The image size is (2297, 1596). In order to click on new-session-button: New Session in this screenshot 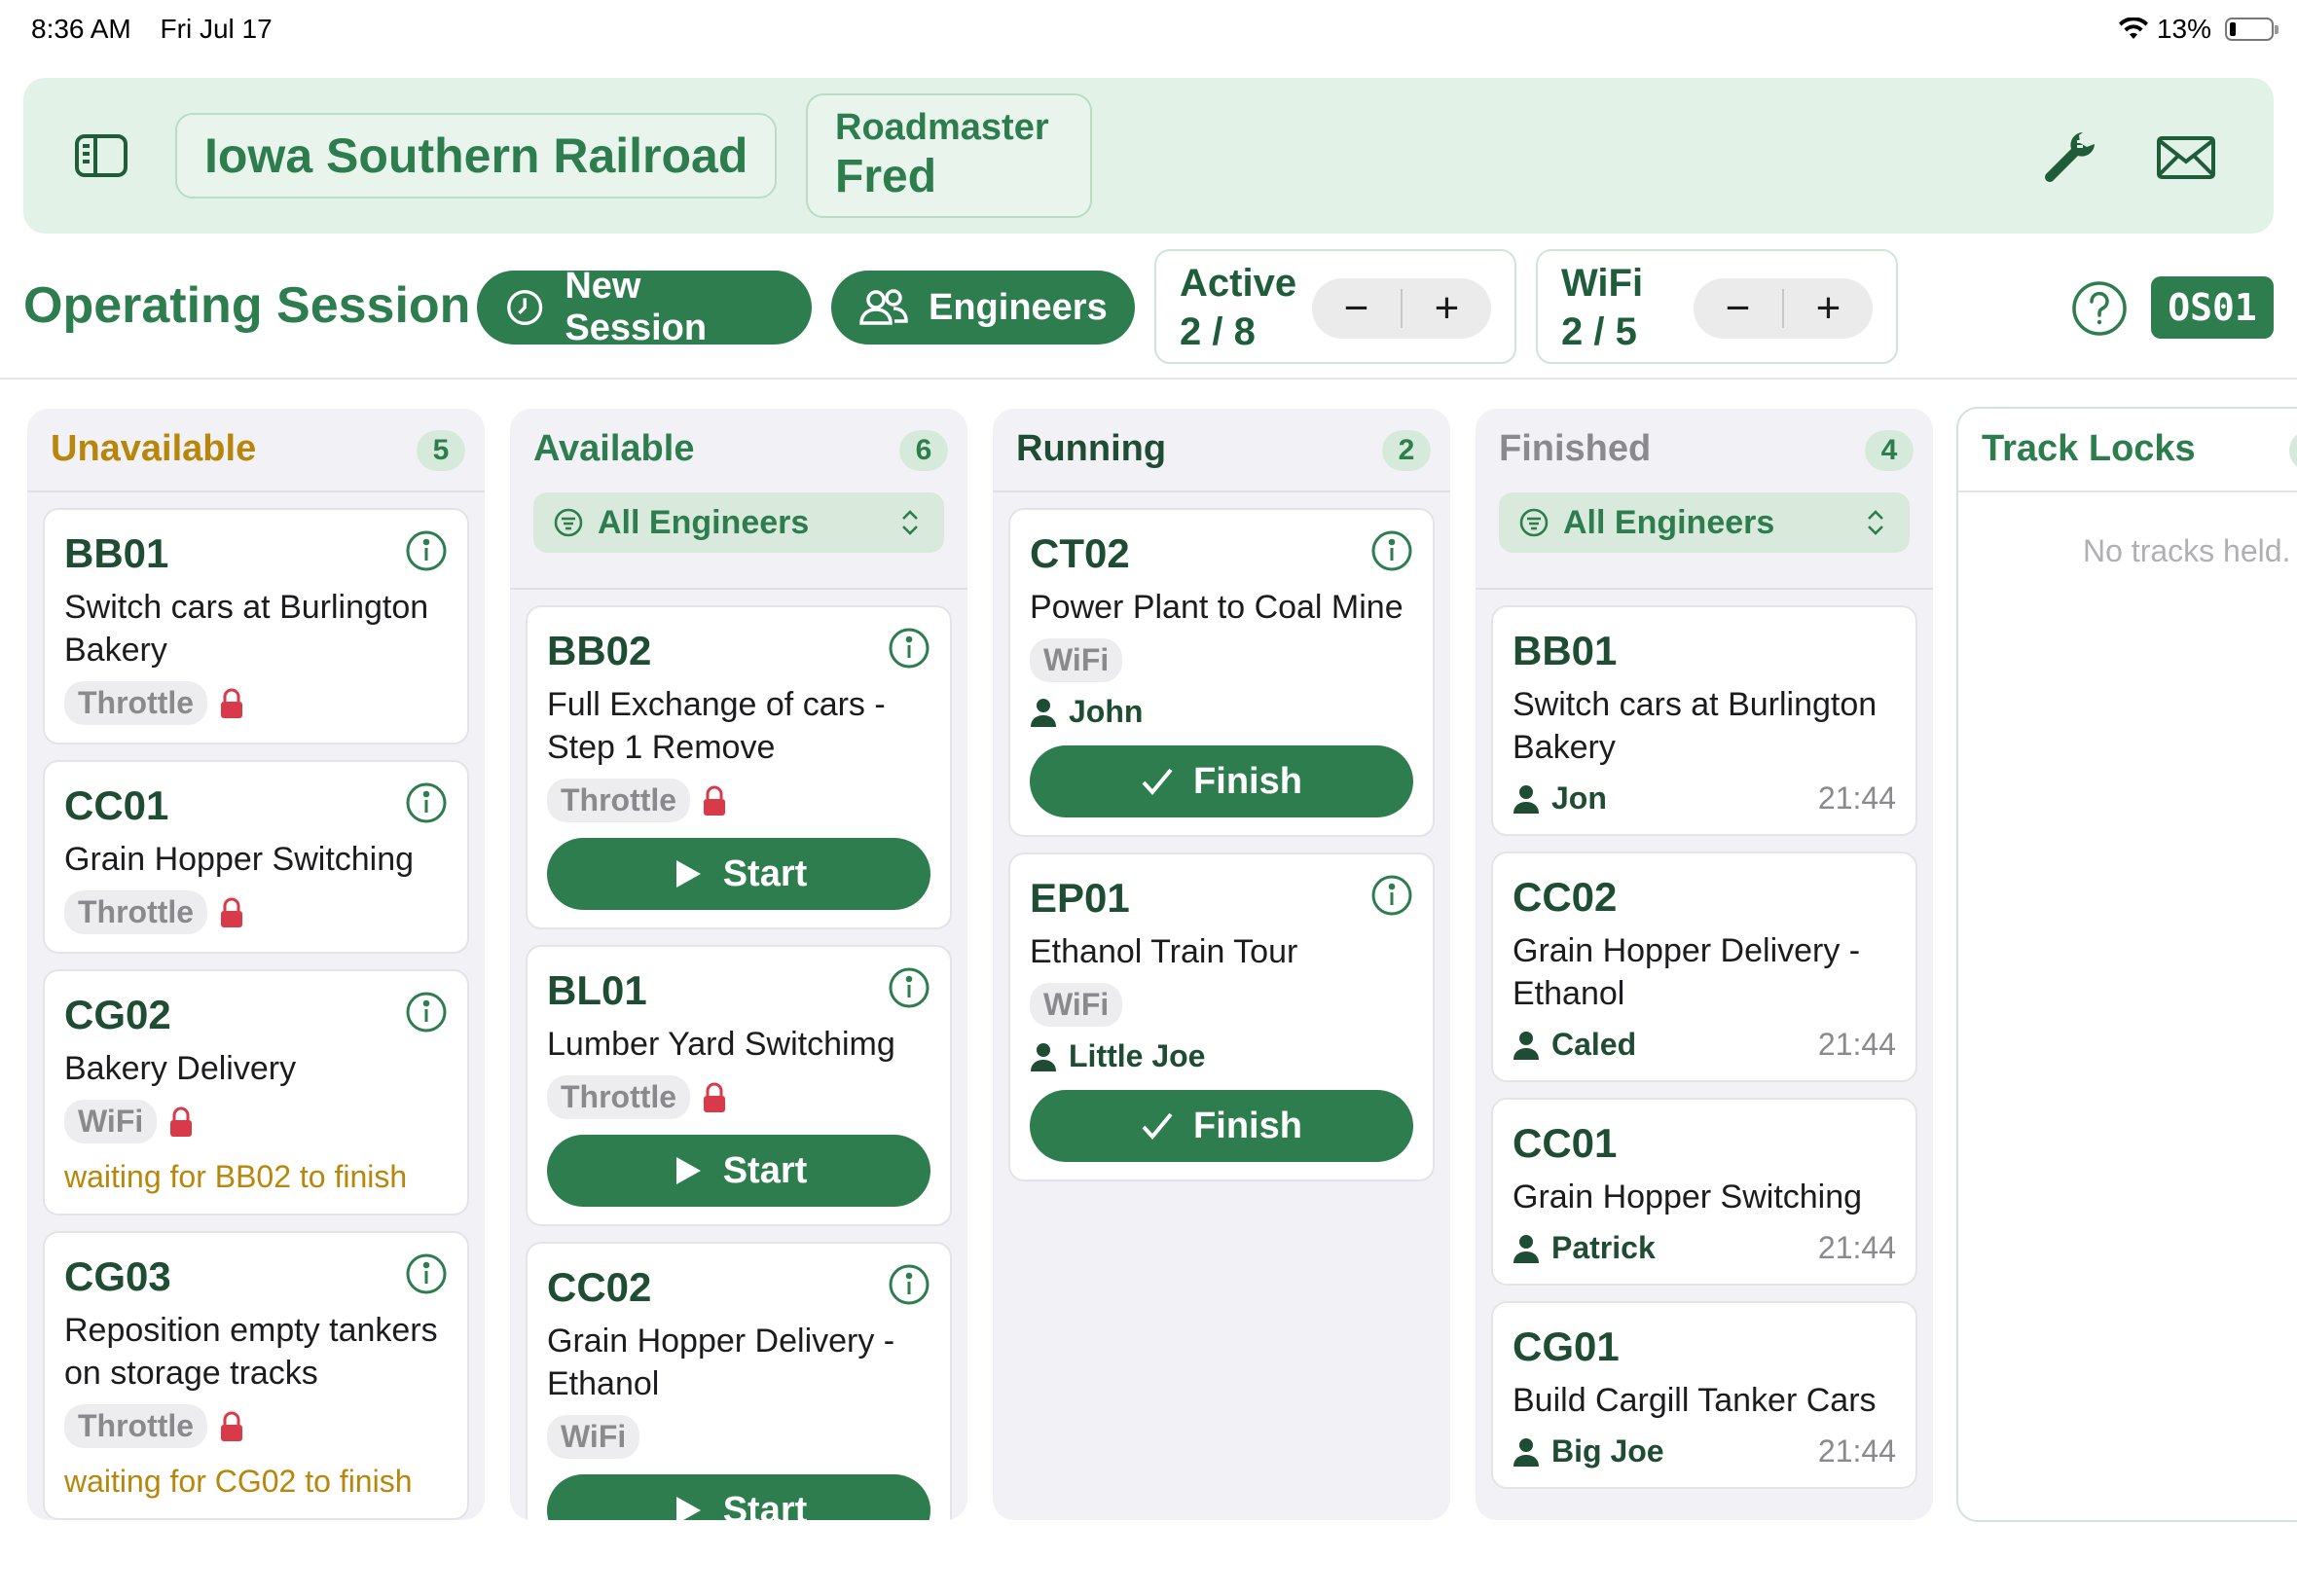, I will do `click(644, 307)`.